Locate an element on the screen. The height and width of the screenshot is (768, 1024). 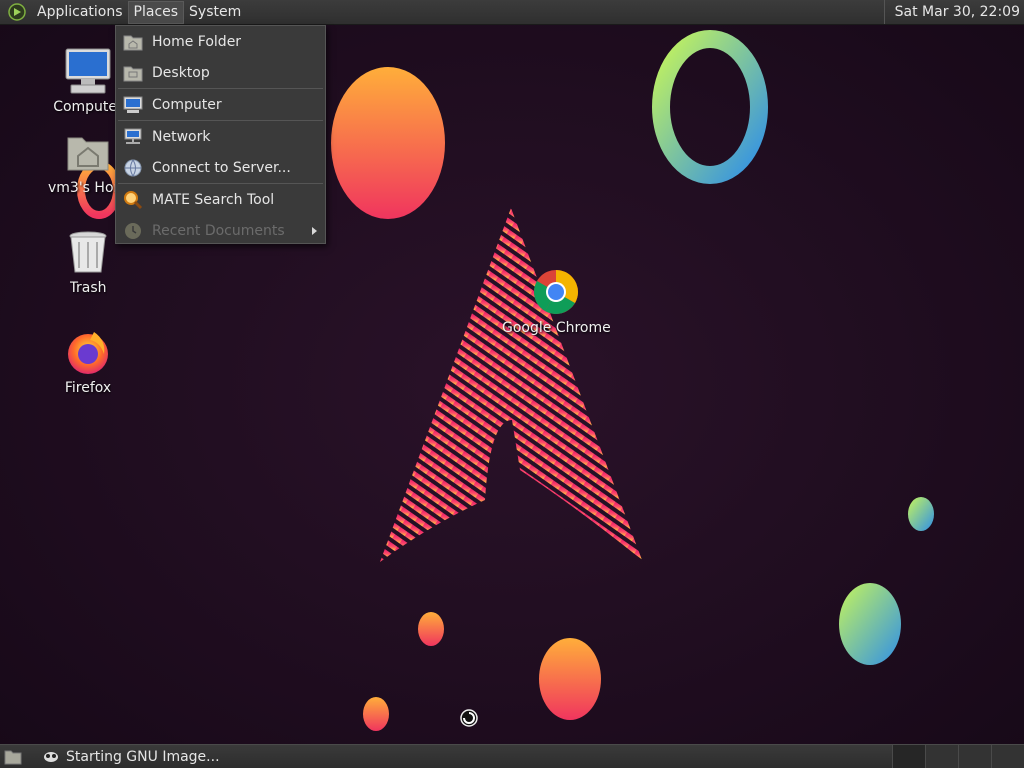
desktop-folder-icon is located at coordinates (133, 73).